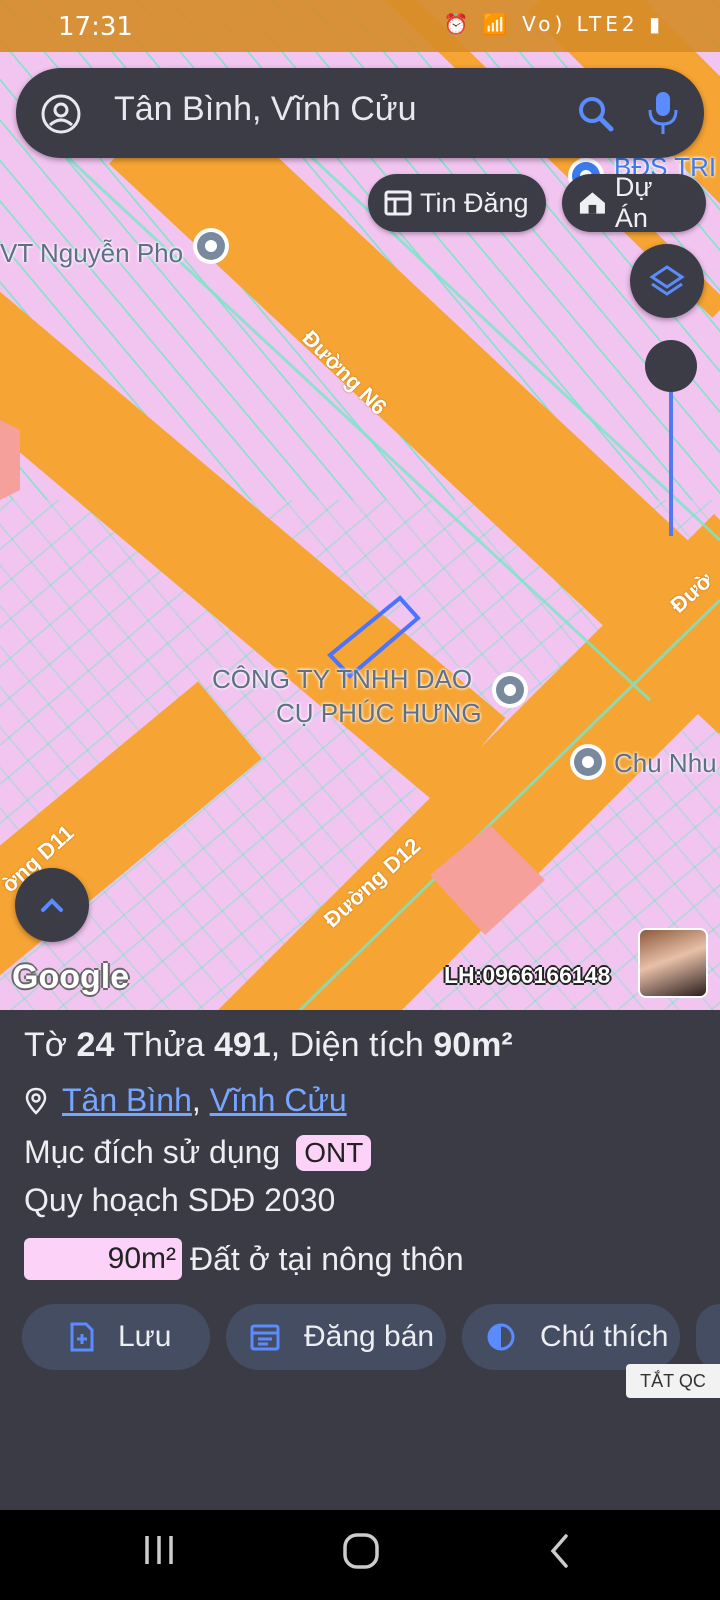  I want to click on system-nav-bar, so click(360, 1555).